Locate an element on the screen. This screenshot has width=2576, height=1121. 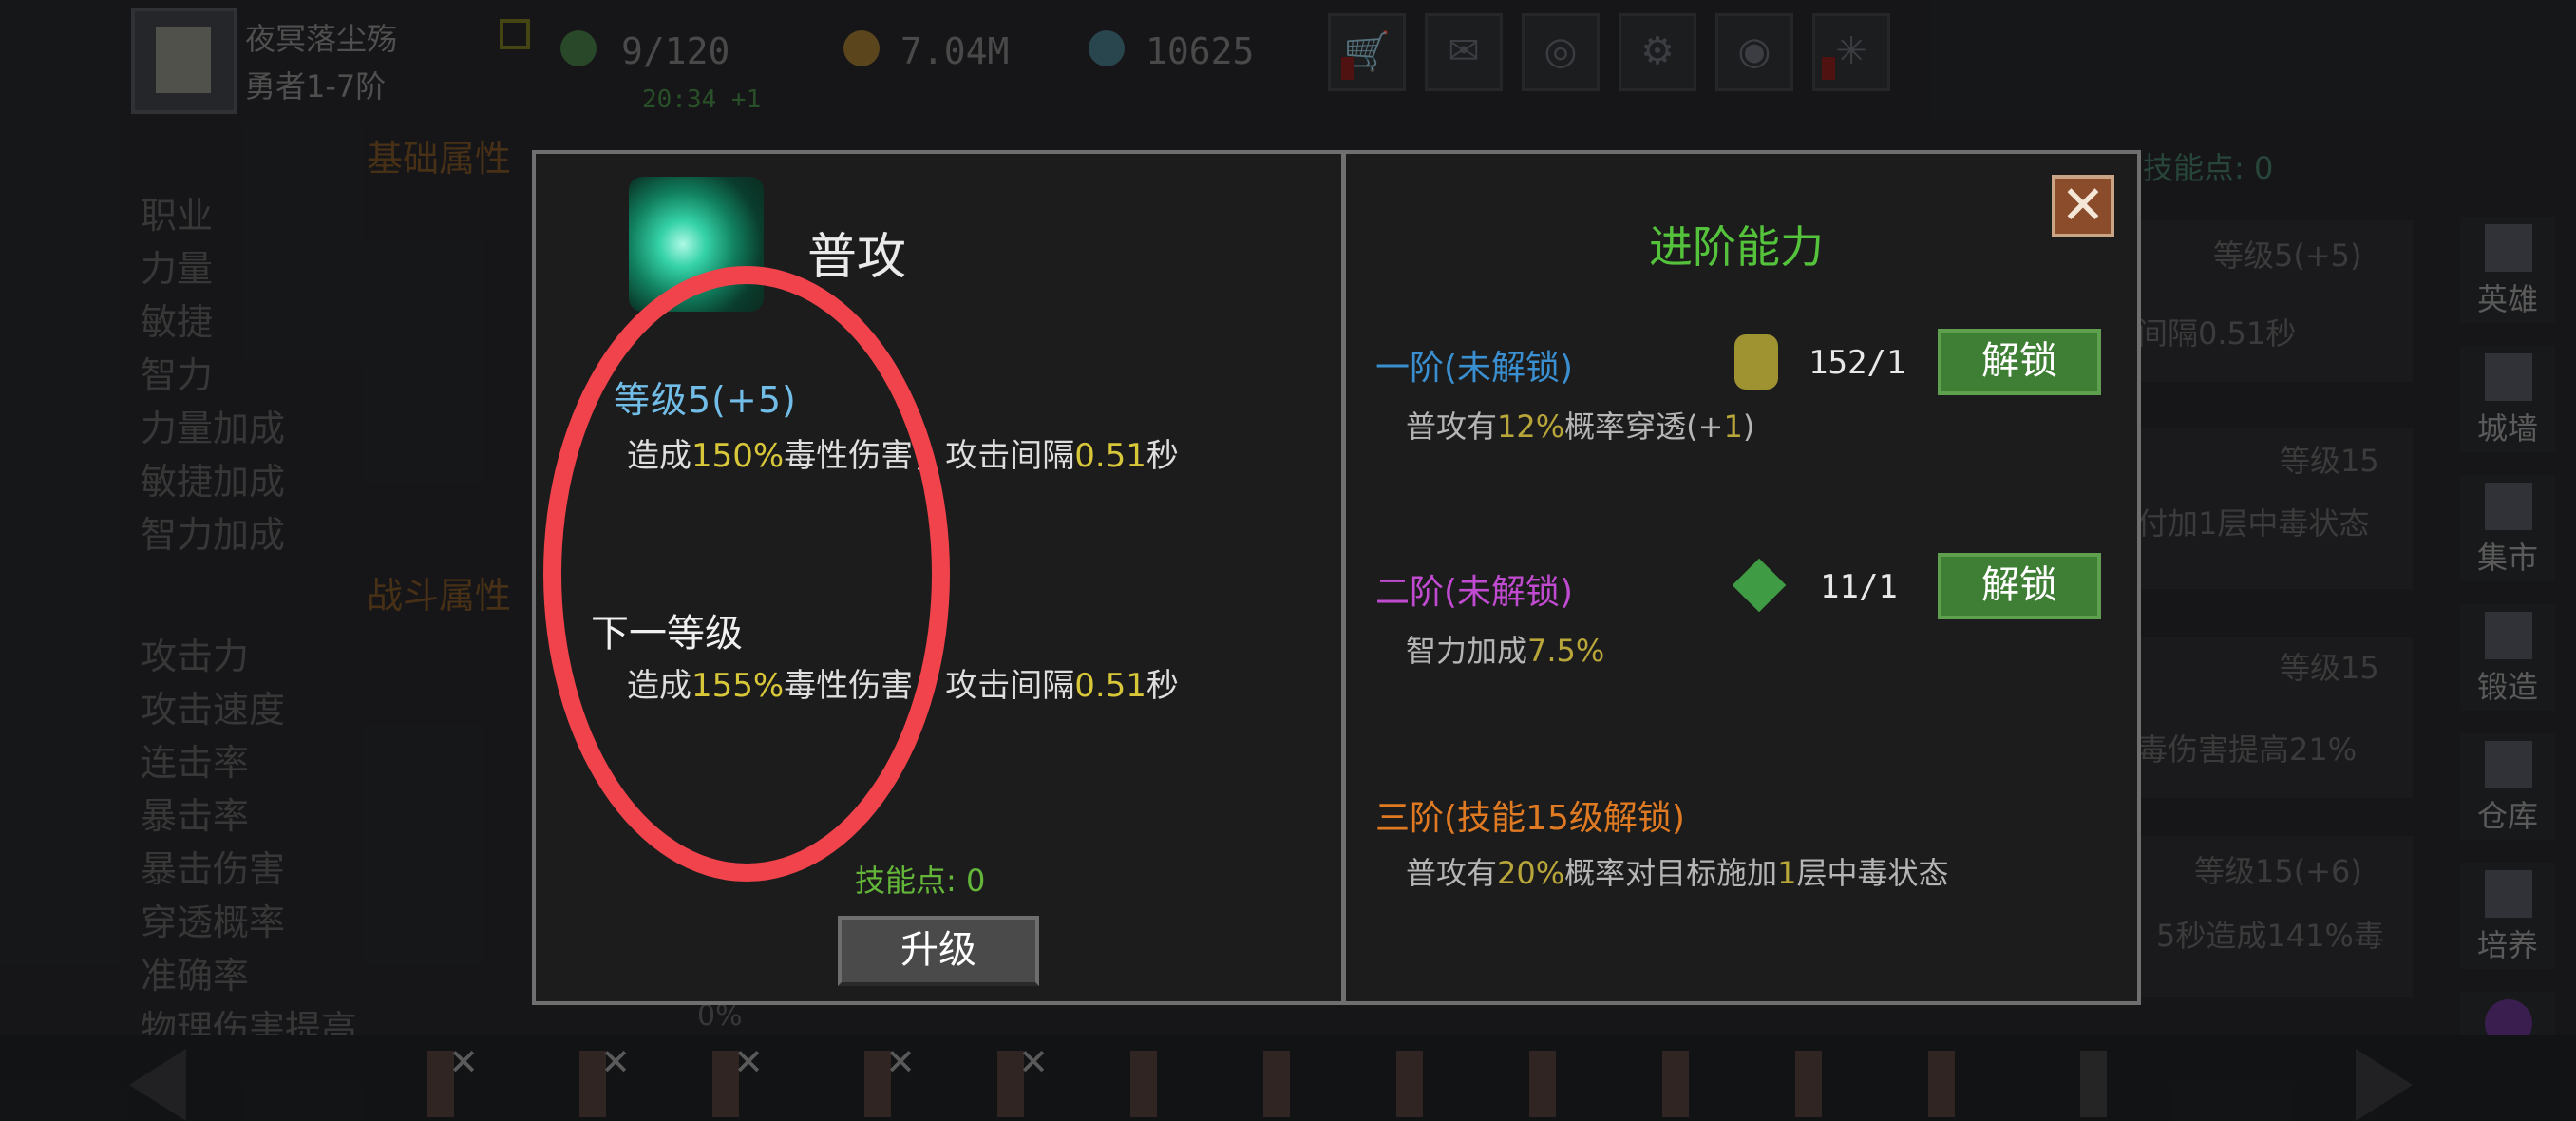
modal-divider is located at coordinates (1343, 577).